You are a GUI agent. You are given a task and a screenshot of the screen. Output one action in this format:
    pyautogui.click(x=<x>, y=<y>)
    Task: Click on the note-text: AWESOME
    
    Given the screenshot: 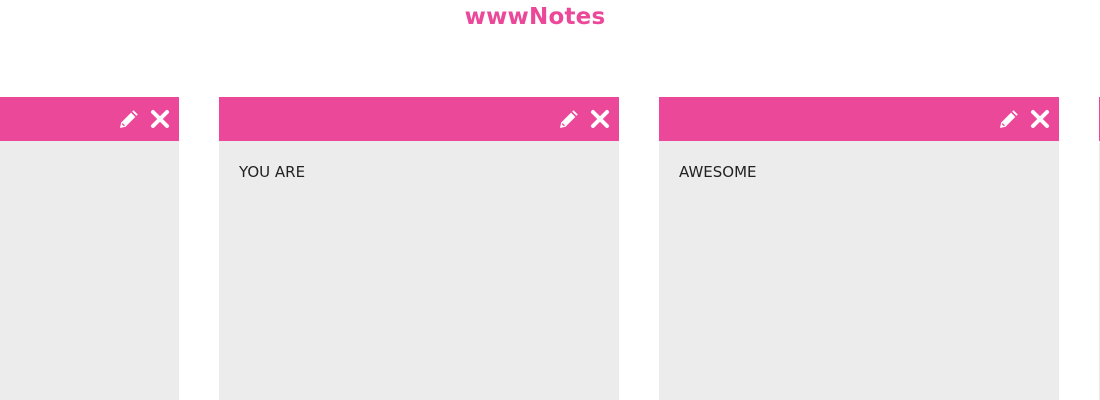 What is the action you would take?
    pyautogui.click(x=859, y=172)
    